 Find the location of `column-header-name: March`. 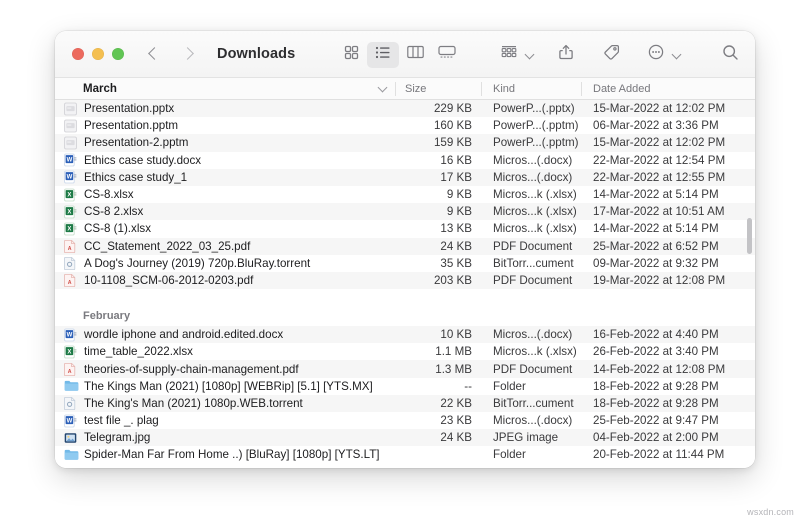

column-header-name: March is located at coordinates (225, 89).